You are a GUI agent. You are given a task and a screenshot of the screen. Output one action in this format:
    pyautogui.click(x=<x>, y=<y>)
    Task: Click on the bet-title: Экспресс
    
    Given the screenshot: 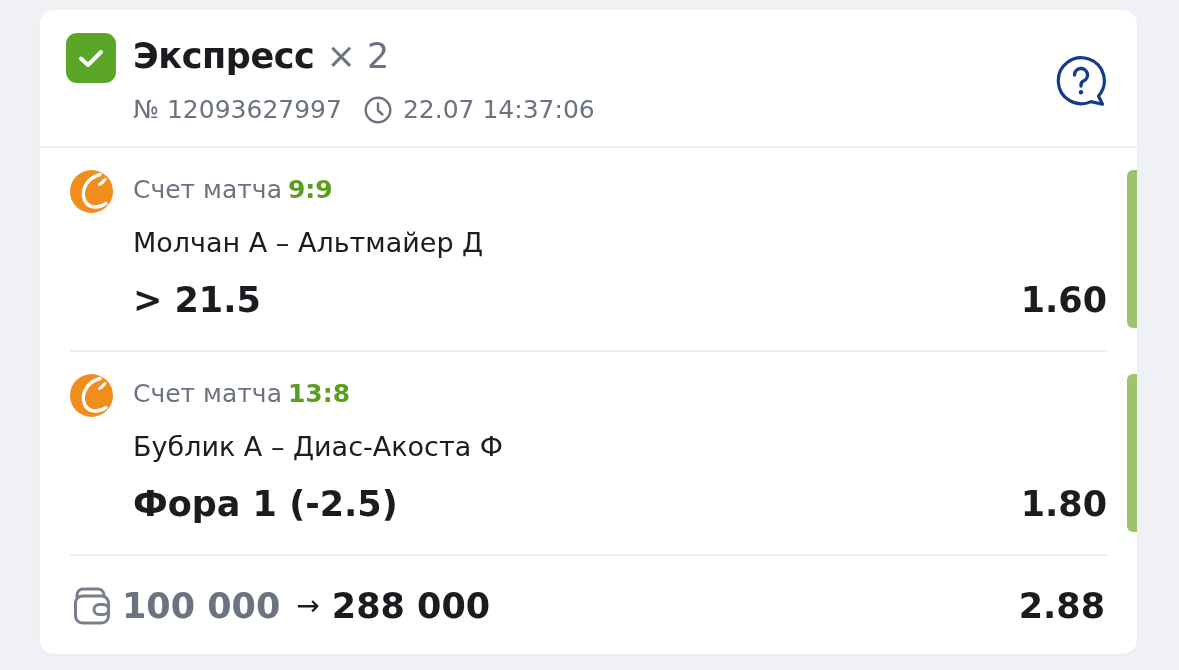 What is the action you would take?
    pyautogui.click(x=224, y=56)
    